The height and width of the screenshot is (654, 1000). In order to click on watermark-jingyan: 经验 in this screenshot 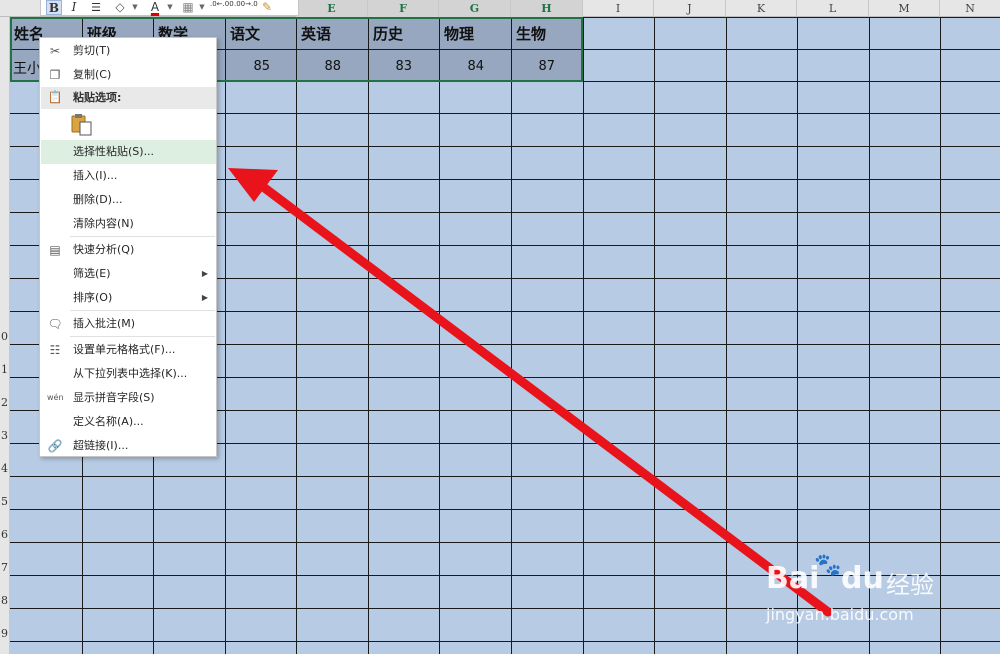, I will do `click(910, 585)`.